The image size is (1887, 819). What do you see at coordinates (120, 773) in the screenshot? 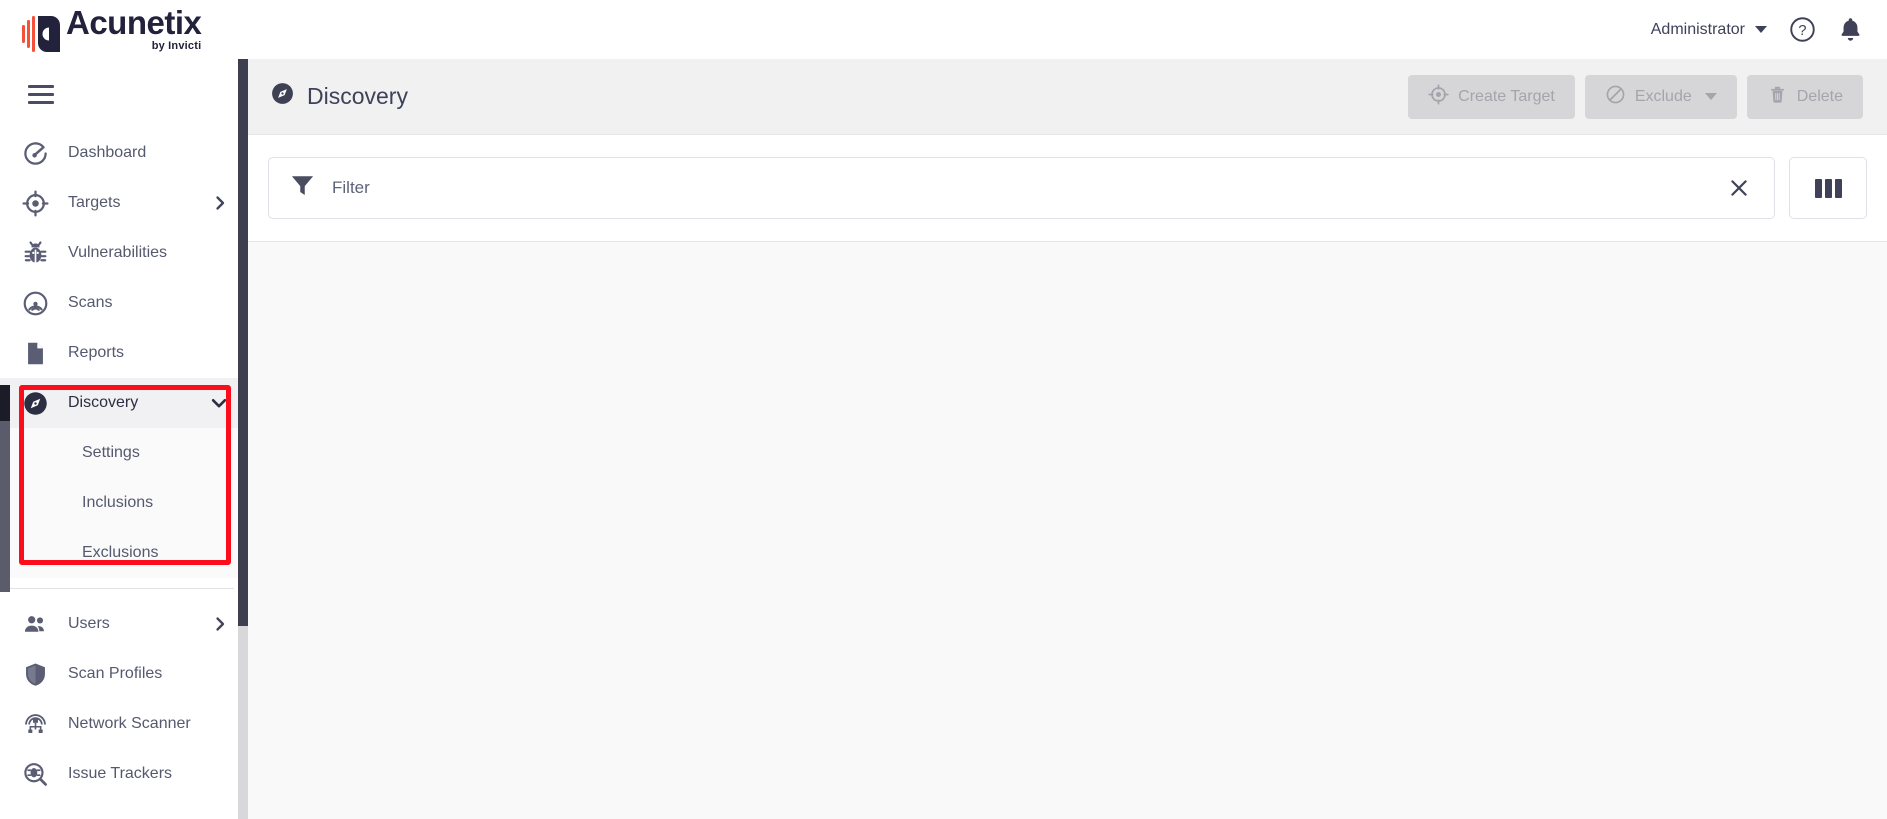
I see `sidebar-item-label: Issue Trackers` at bounding box center [120, 773].